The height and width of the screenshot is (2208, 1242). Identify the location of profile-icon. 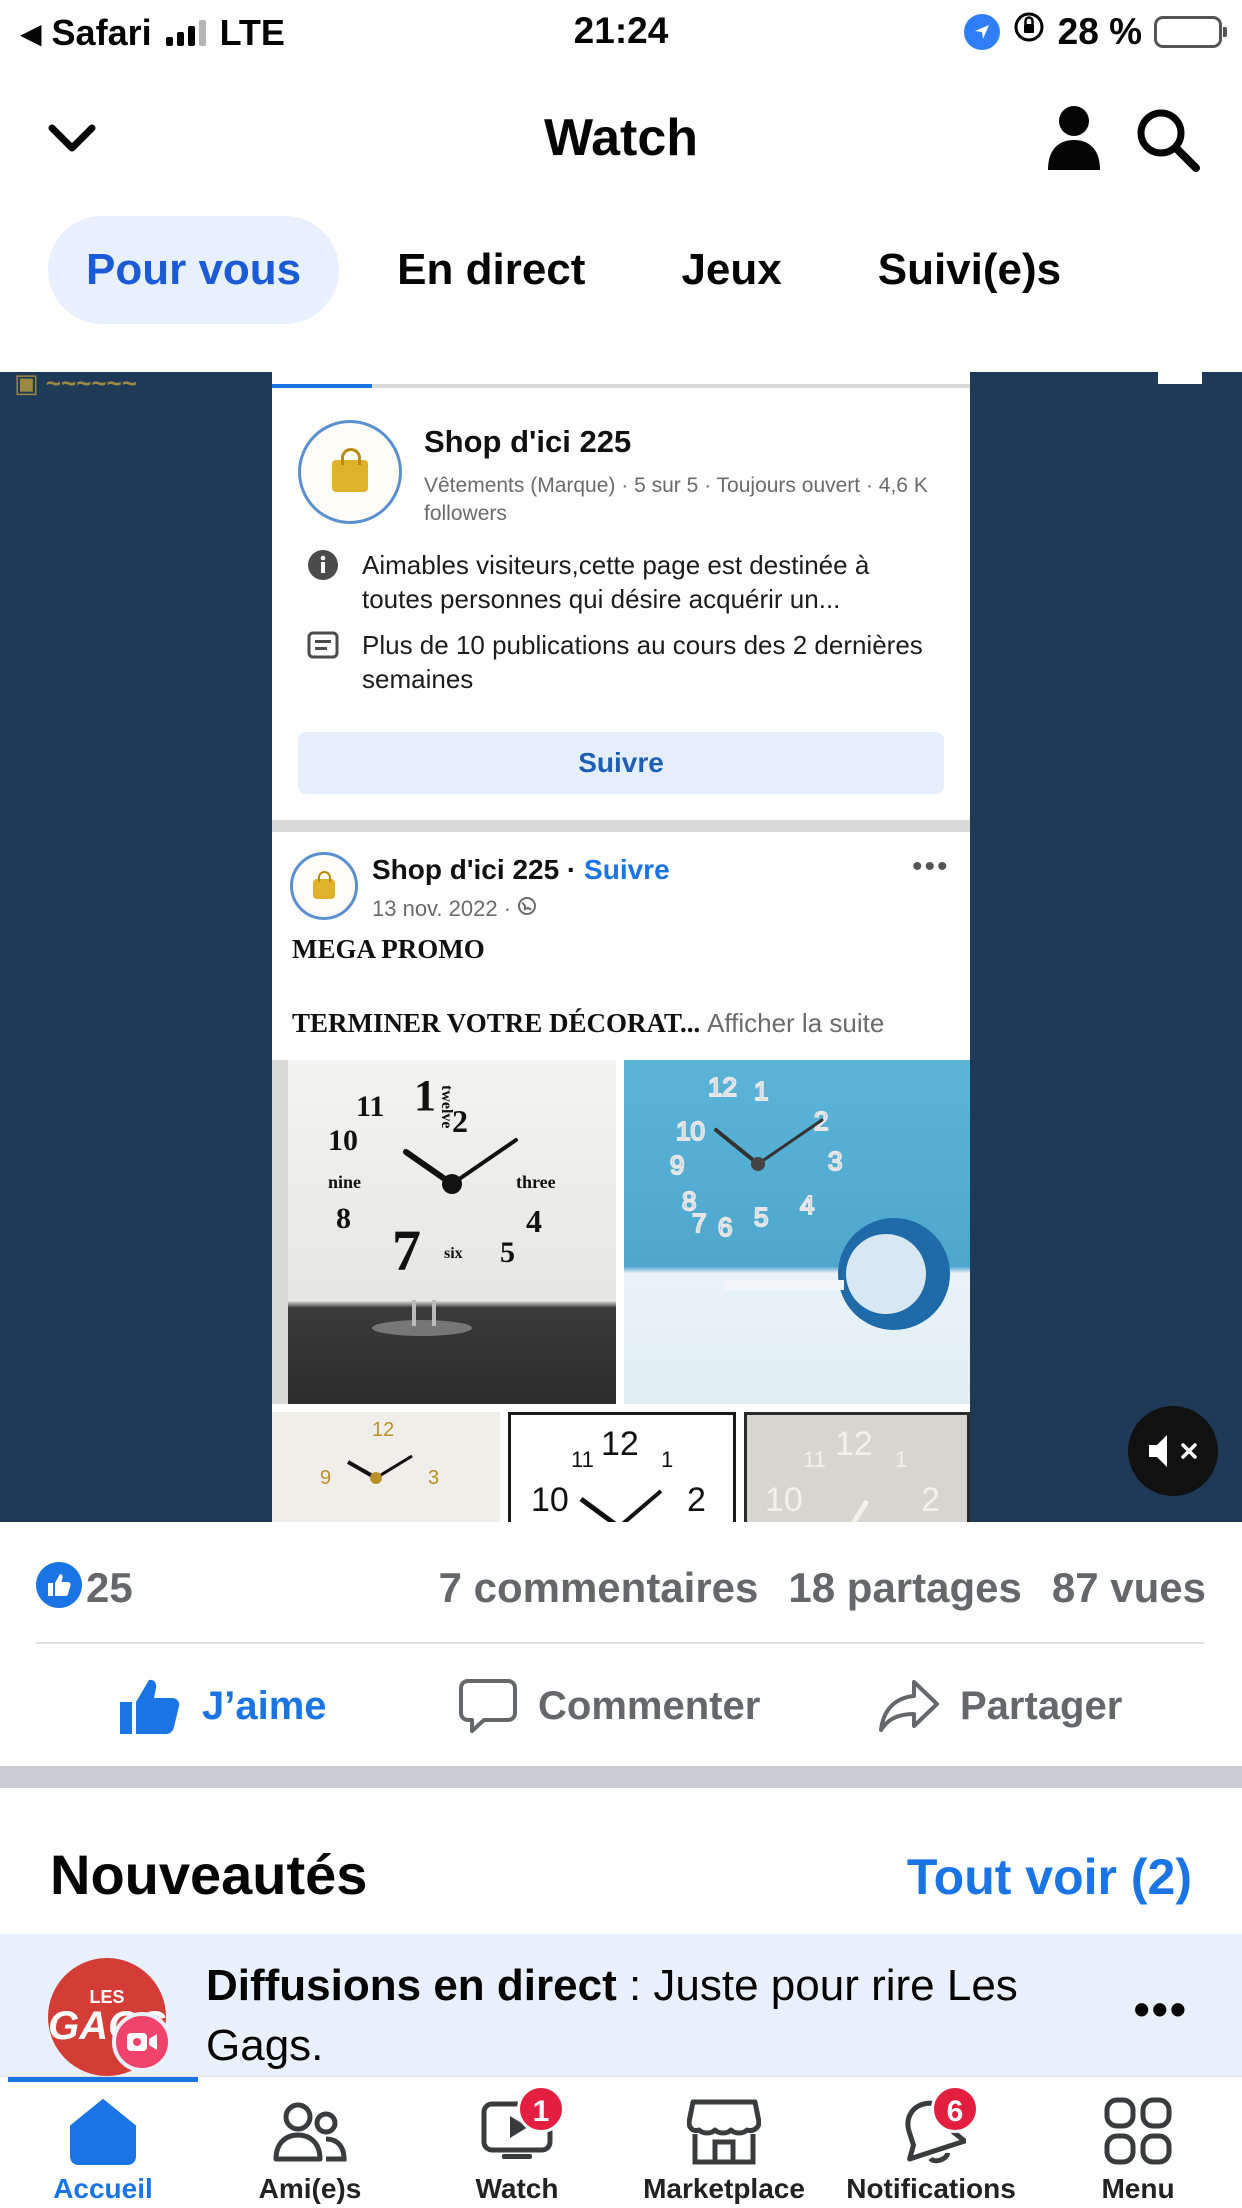
(1074, 138).